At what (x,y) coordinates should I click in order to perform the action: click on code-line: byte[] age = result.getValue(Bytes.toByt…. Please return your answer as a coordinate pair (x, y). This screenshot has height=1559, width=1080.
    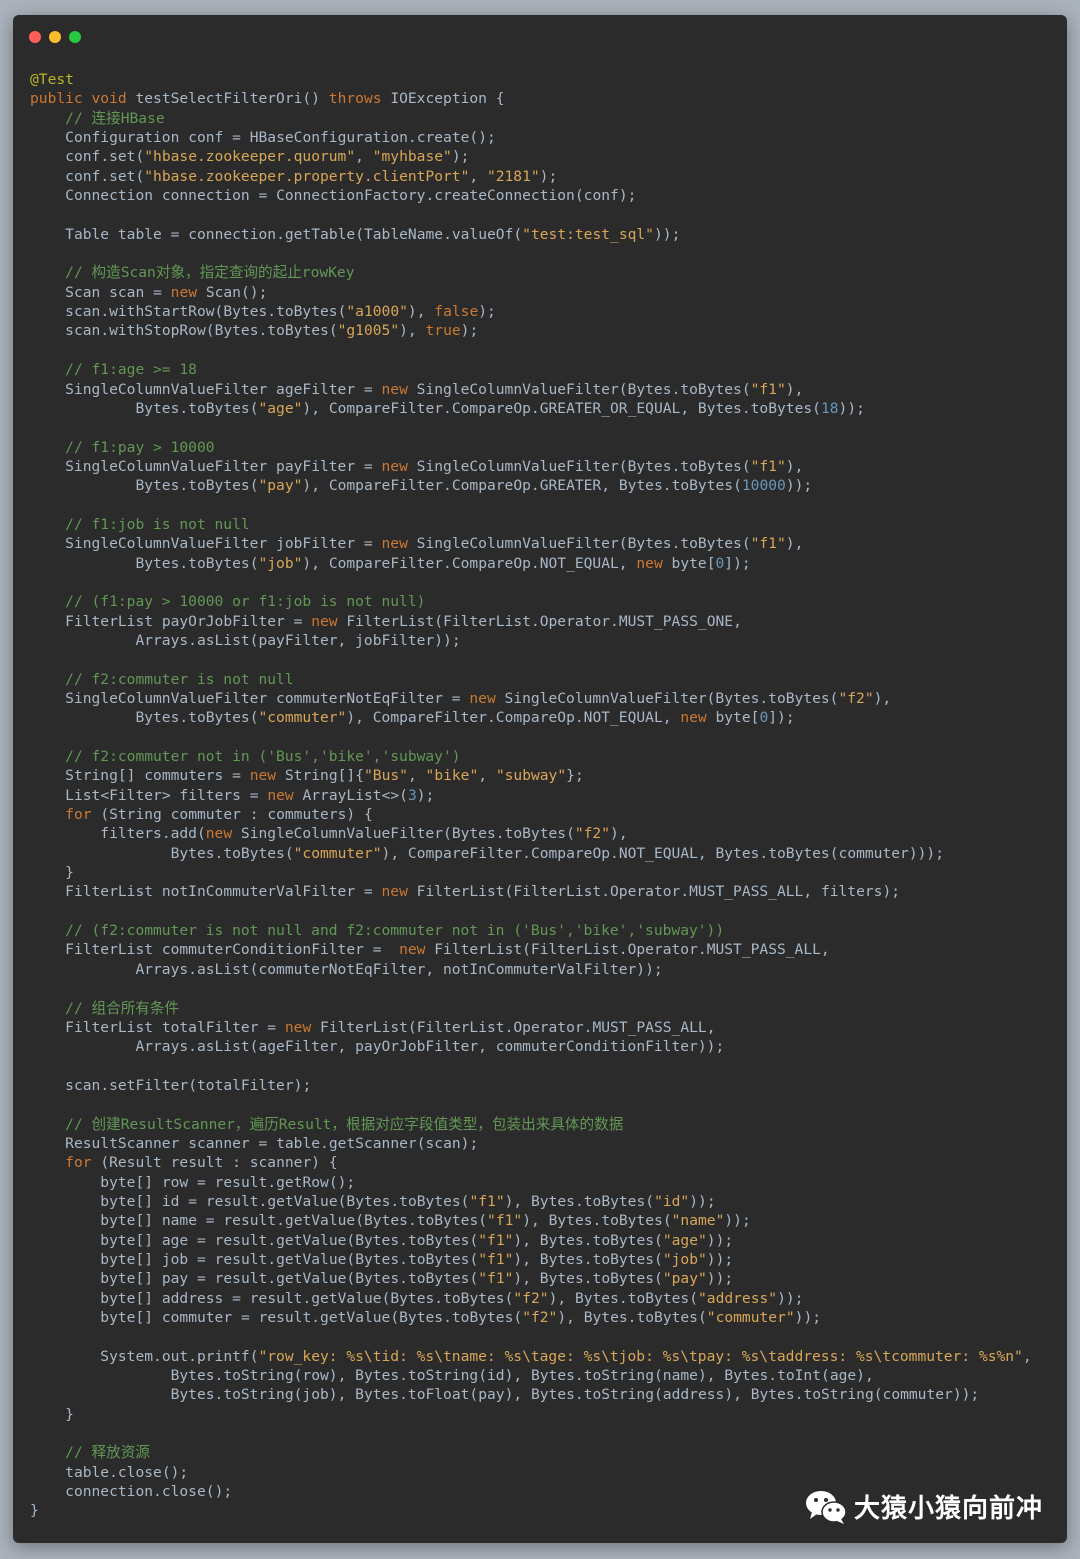
    Looking at the image, I should click on (417, 1240).